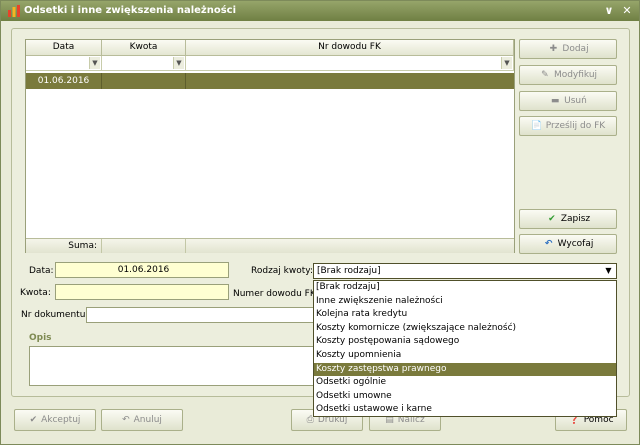  What do you see at coordinates (282, 271) in the screenshot?
I see `amount-type-label: Rodzaj kwoty:` at bounding box center [282, 271].